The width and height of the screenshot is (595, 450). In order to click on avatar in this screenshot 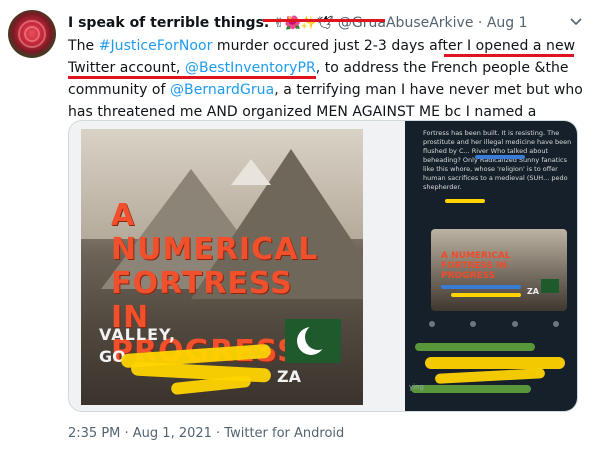, I will do `click(32, 34)`.